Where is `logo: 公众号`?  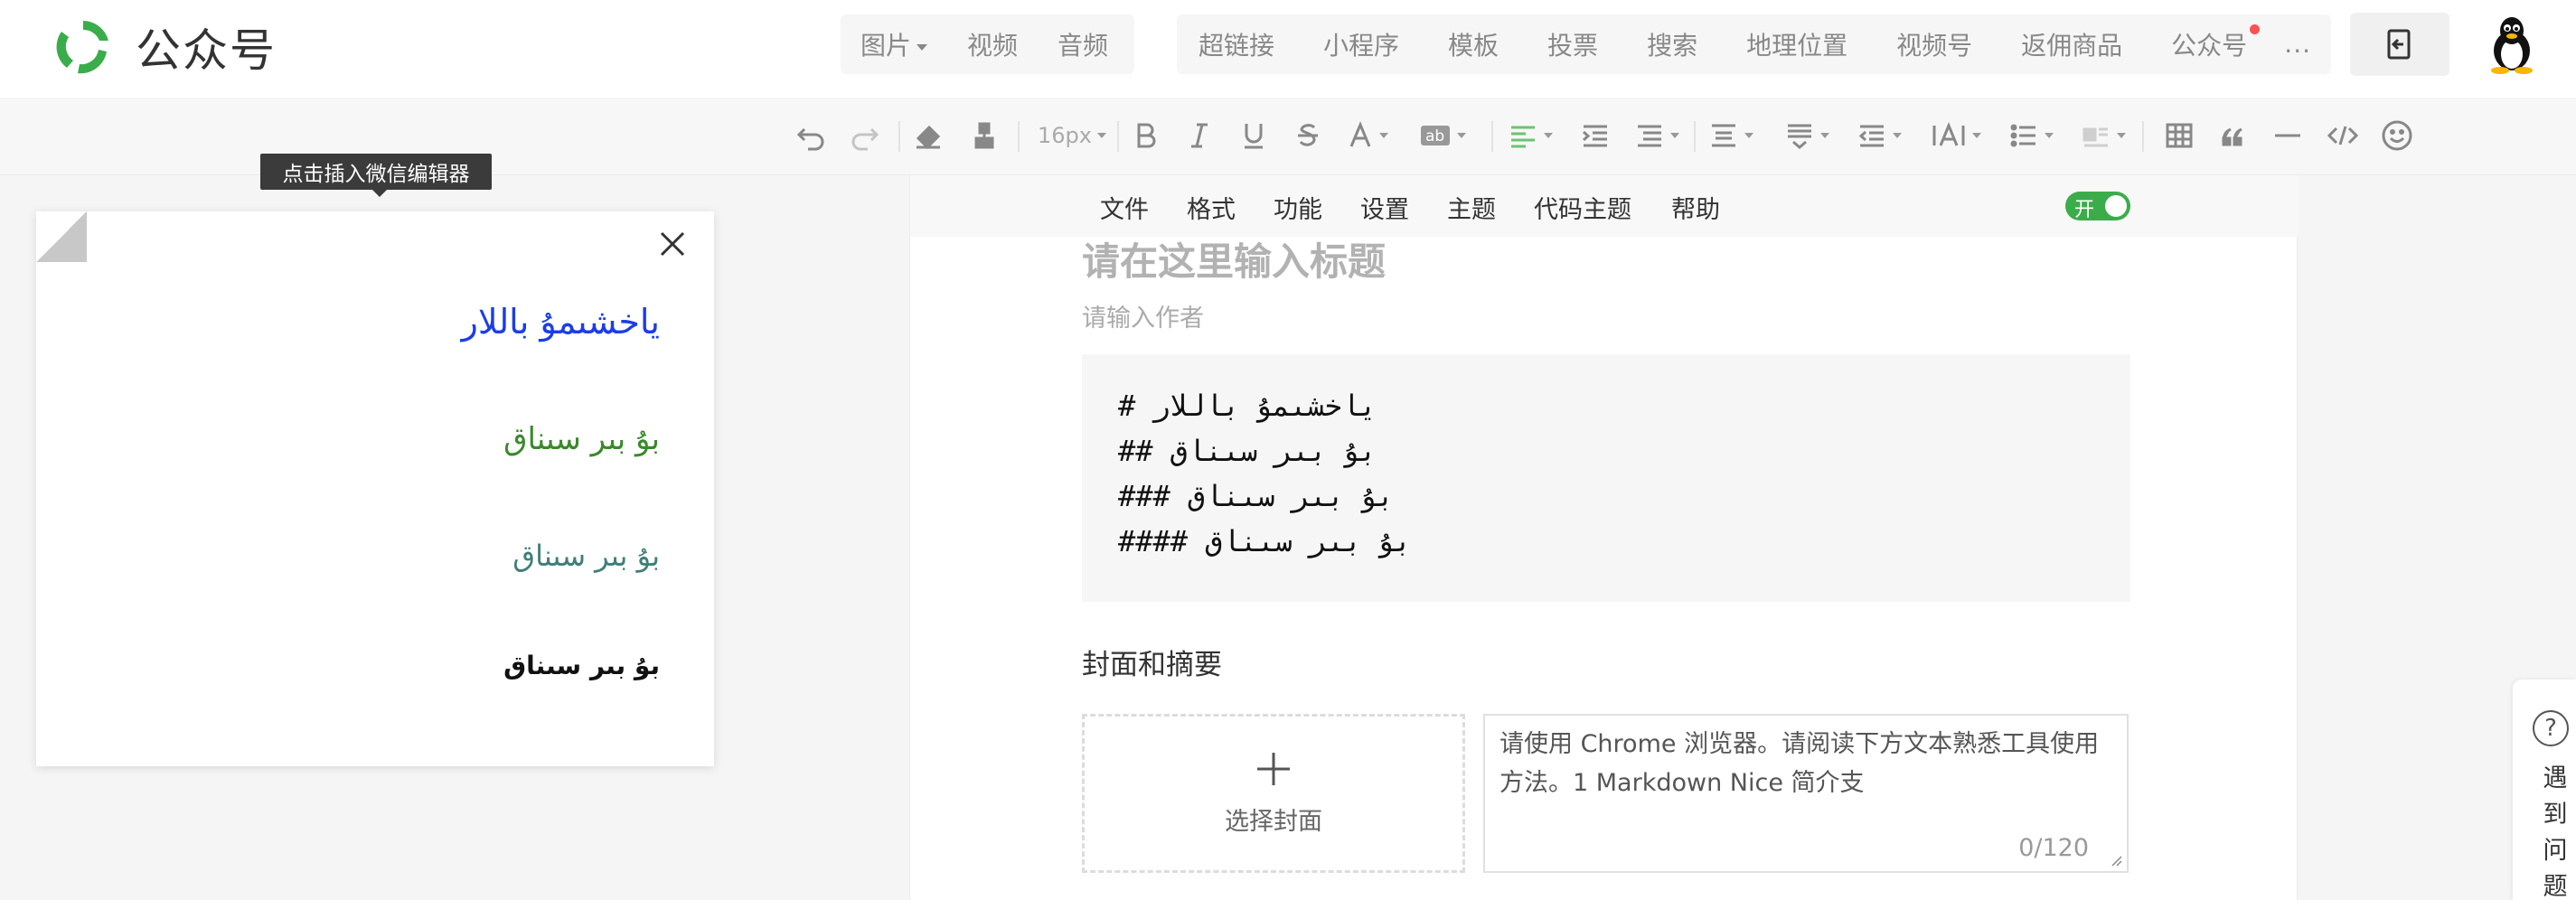 logo: 公众号 is located at coordinates (164, 47).